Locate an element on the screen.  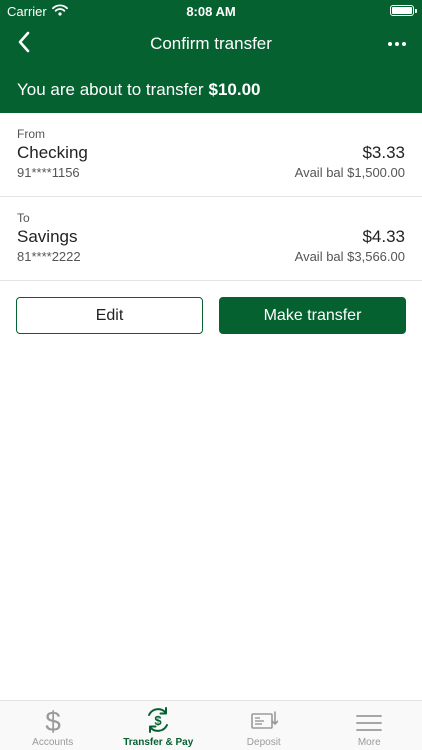
dollar-icon: $ is located at coordinates (53, 719).